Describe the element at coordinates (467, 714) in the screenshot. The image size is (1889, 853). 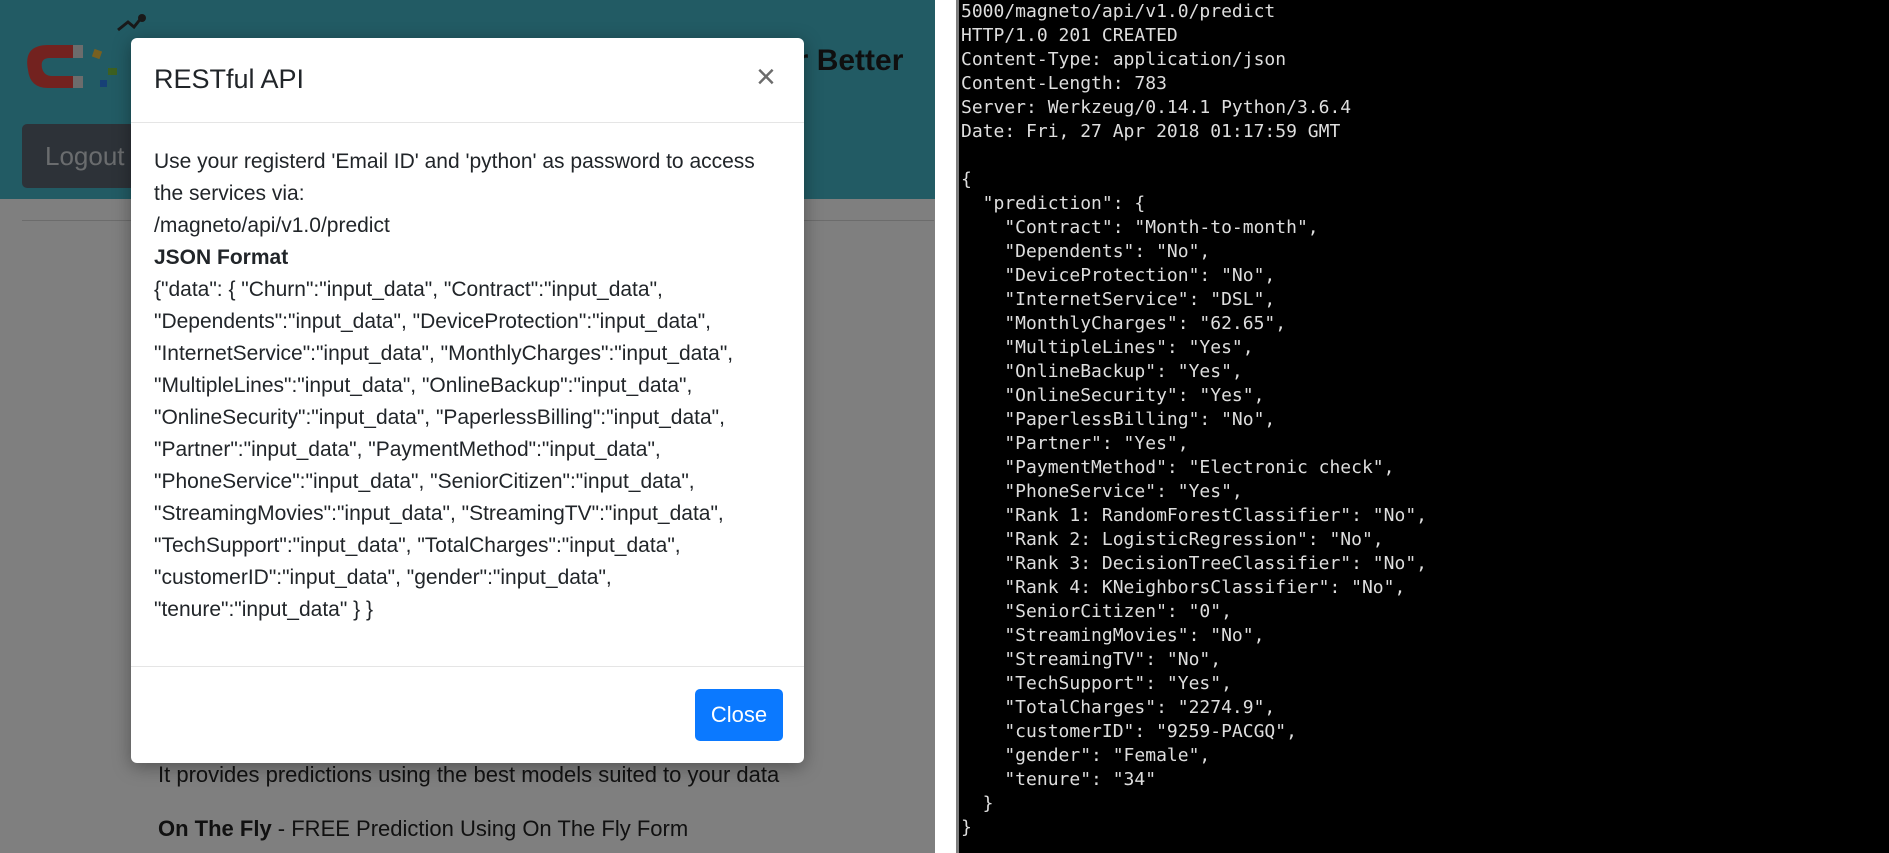
I see `modal-footer: Close` at that location.